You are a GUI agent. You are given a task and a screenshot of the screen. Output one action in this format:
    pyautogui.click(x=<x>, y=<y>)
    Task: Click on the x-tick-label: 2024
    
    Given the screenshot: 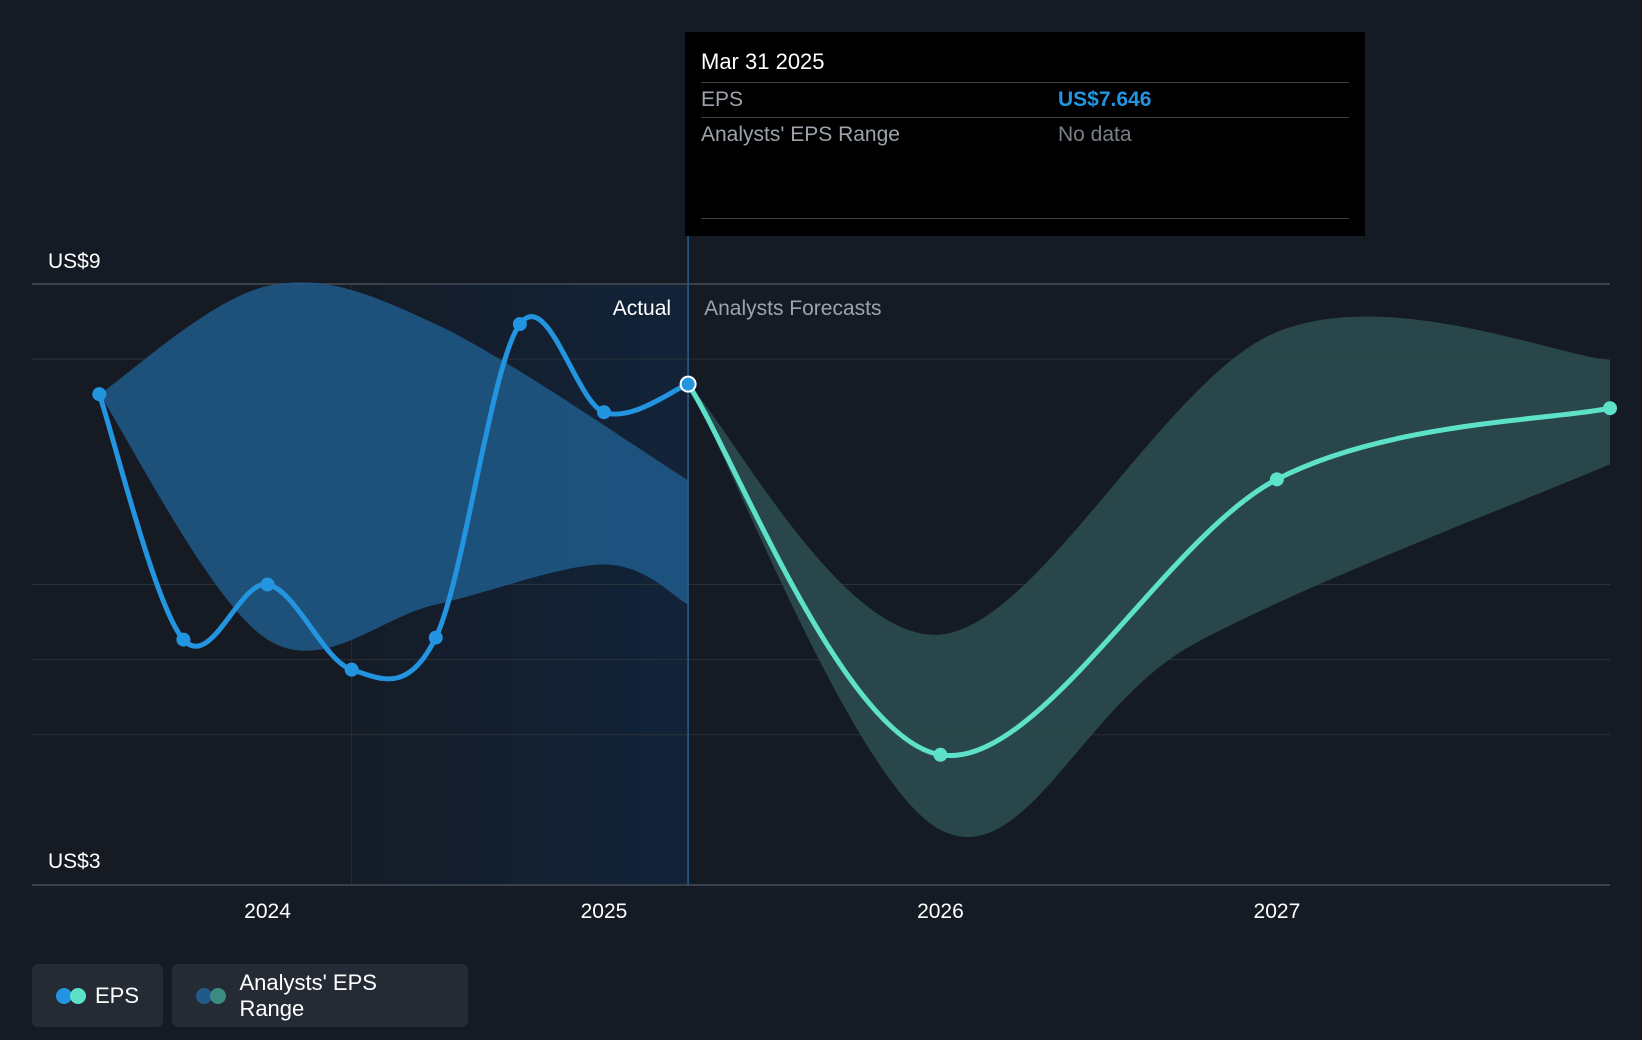 What is the action you would take?
    pyautogui.click(x=267, y=911)
    